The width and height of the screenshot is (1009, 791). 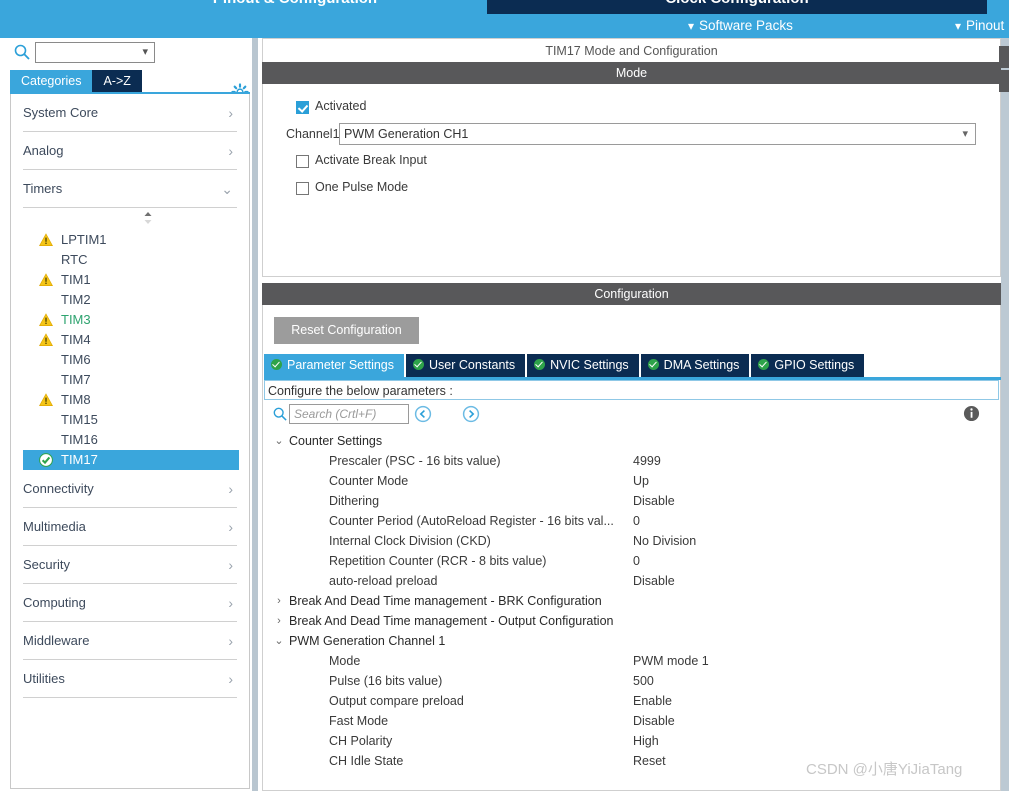 I want to click on tree-row: Counter Mode Up, so click(x=632, y=481).